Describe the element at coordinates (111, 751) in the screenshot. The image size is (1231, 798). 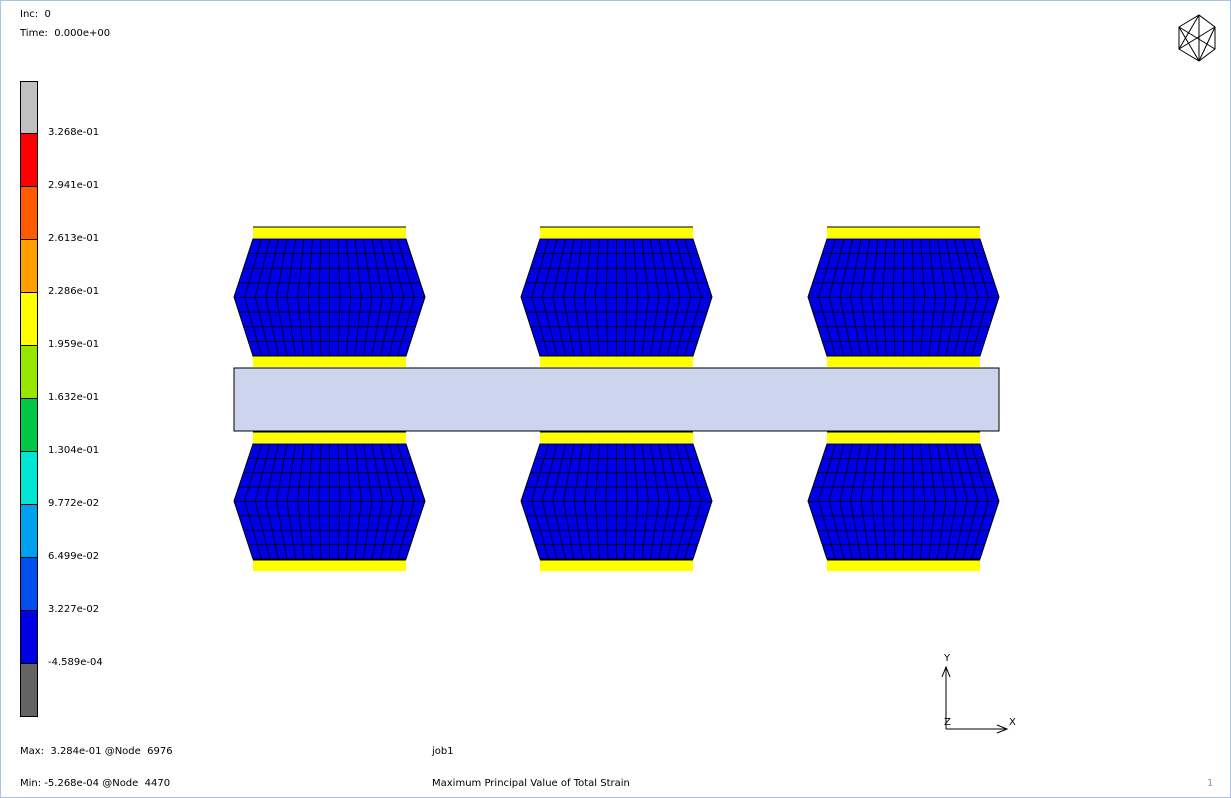
I see `max-value: 3.284e-01 @Node 6976` at that location.